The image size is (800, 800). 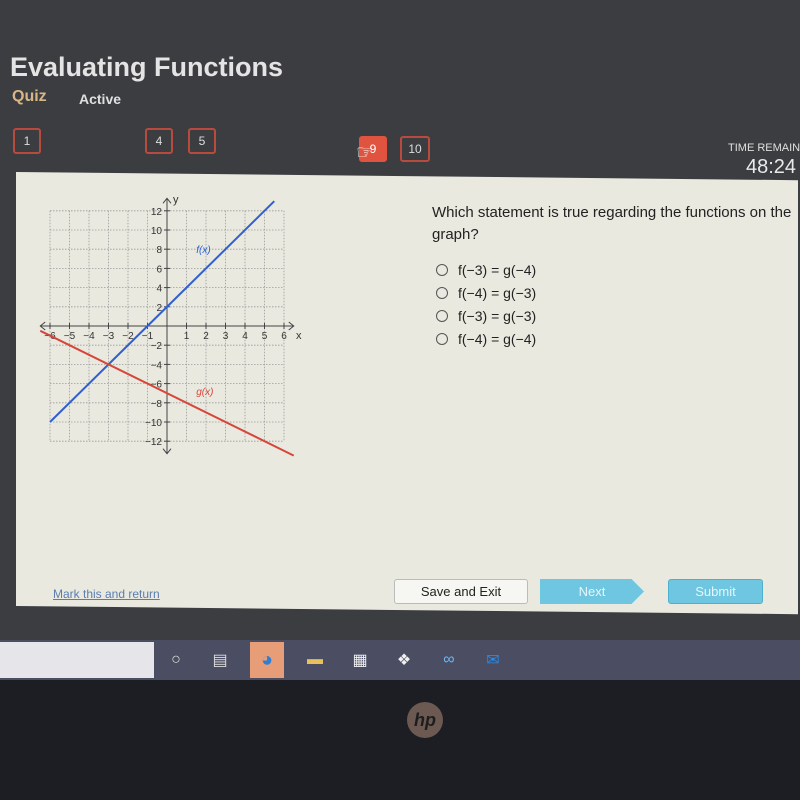 I want to click on time-remaining-value: 48:24, so click(x=771, y=167).